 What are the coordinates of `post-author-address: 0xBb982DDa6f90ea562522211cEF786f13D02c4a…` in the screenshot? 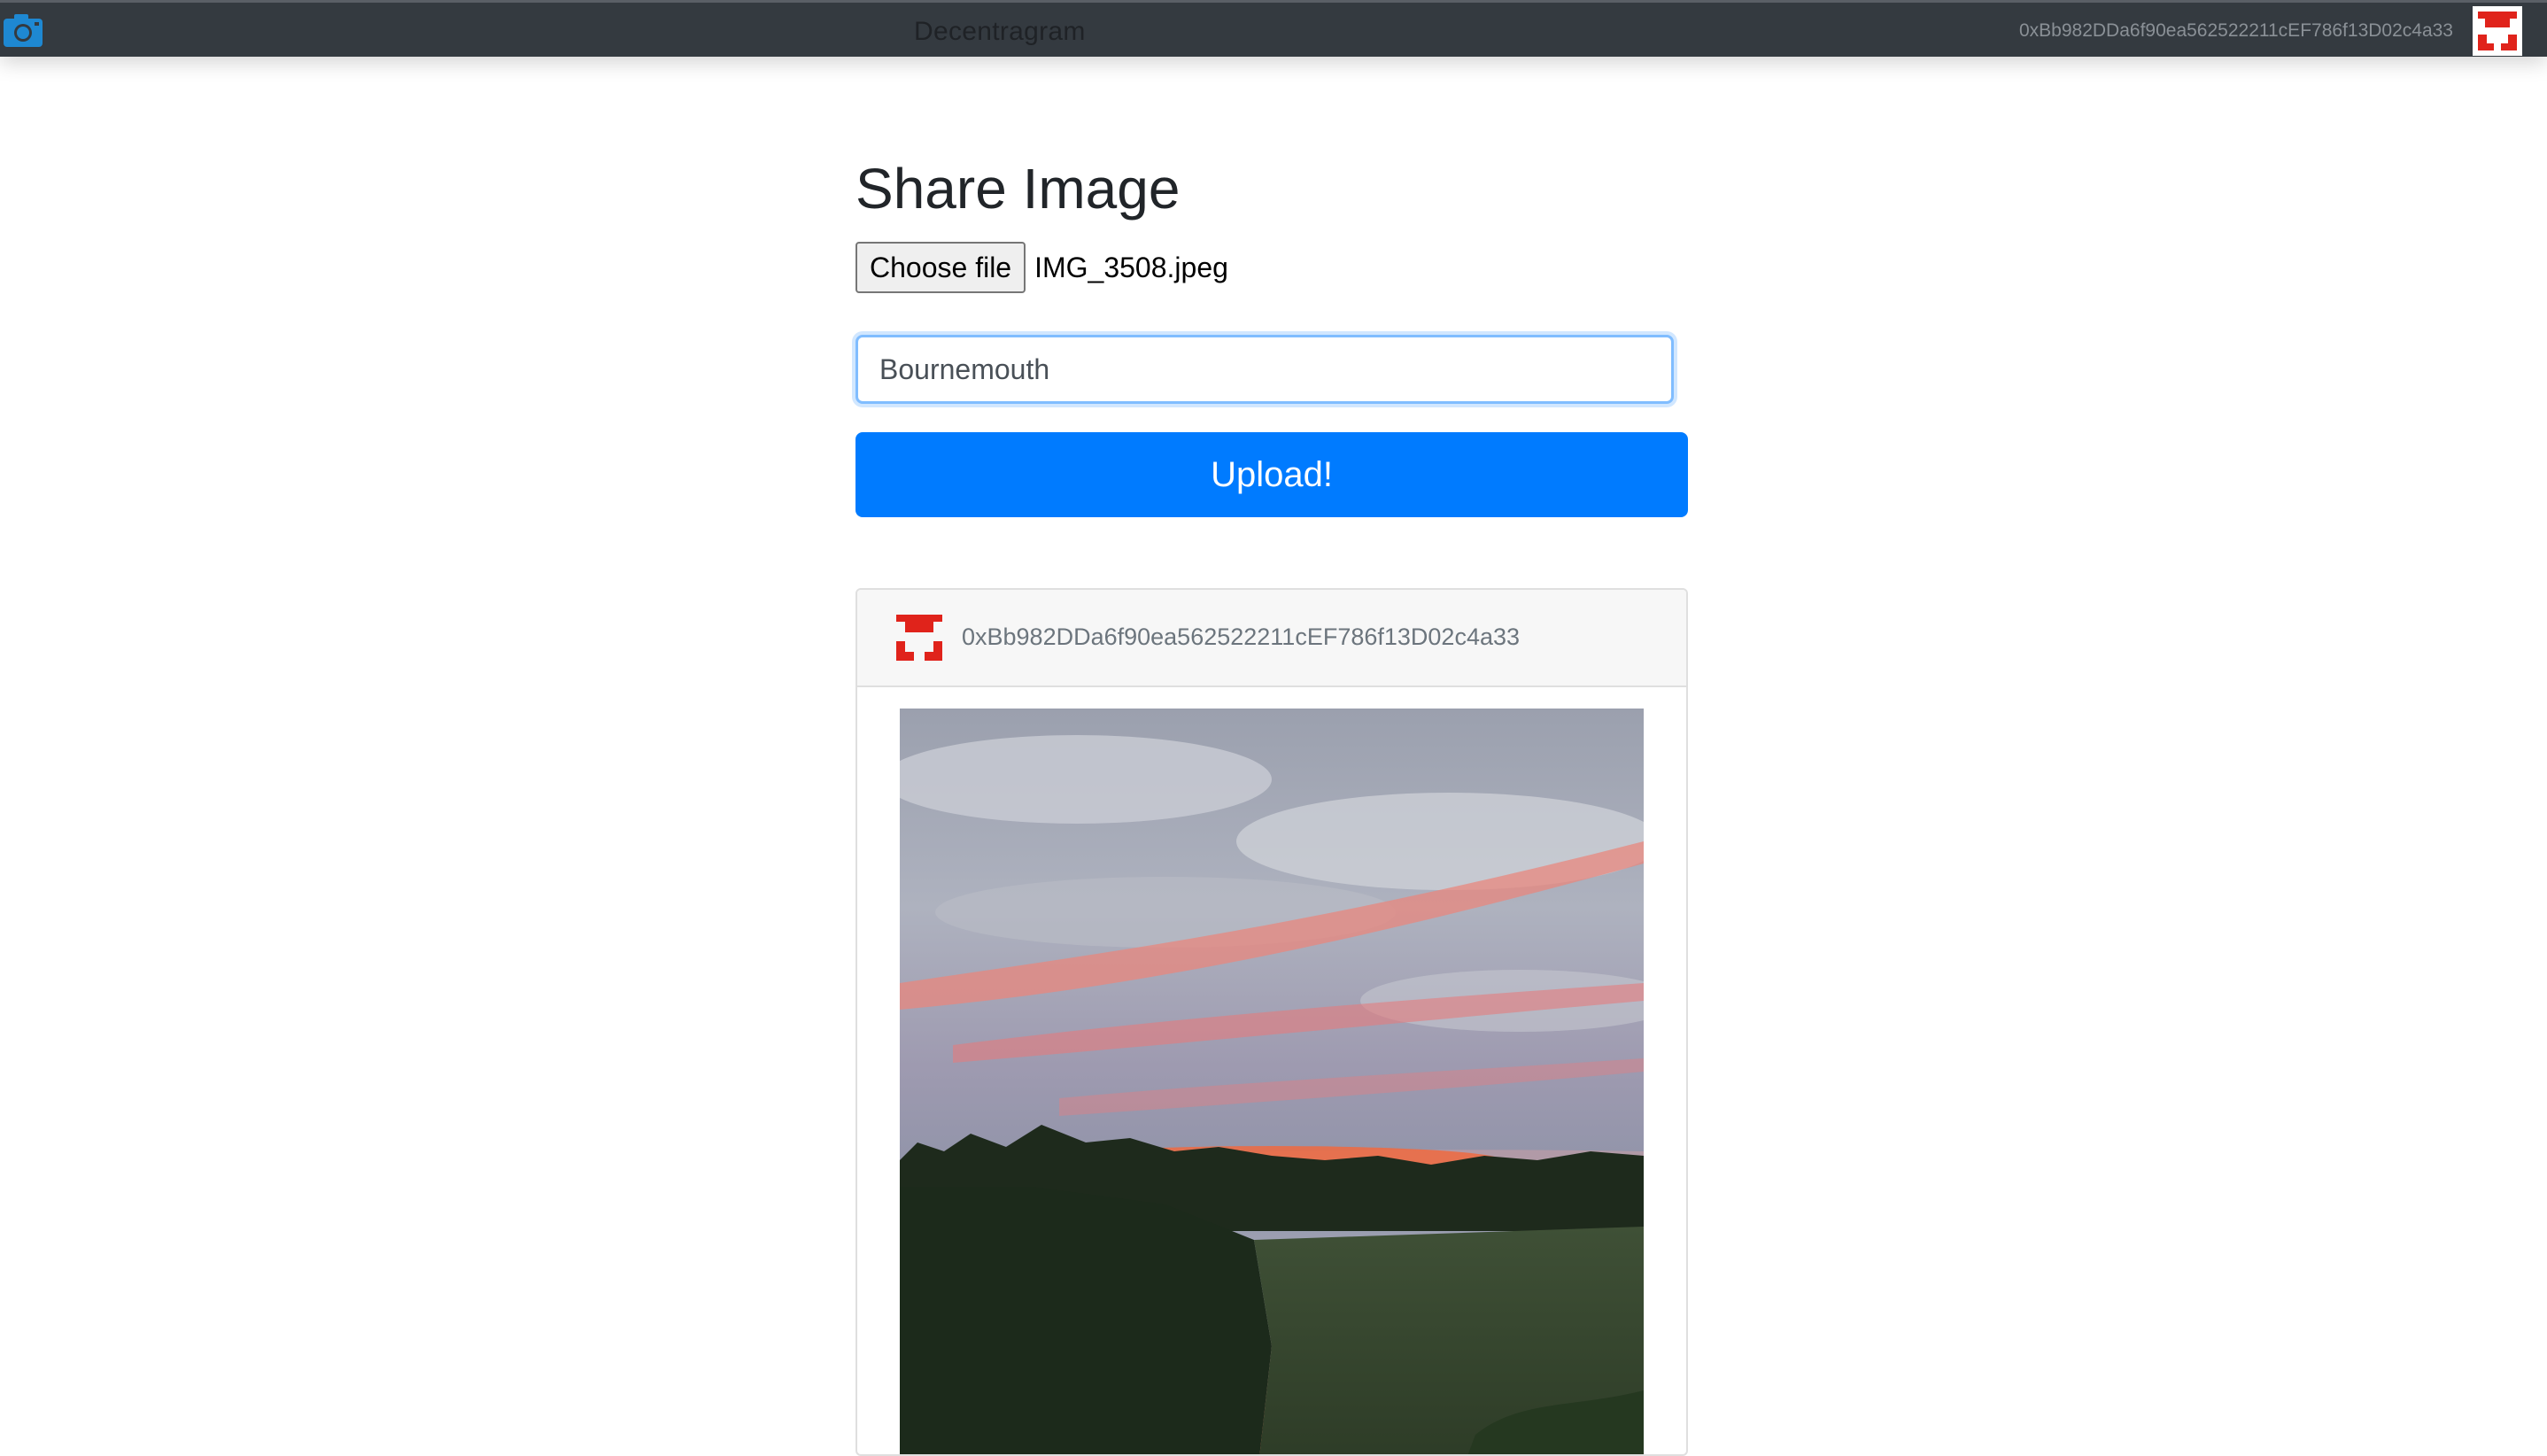 It's located at (1241, 636).